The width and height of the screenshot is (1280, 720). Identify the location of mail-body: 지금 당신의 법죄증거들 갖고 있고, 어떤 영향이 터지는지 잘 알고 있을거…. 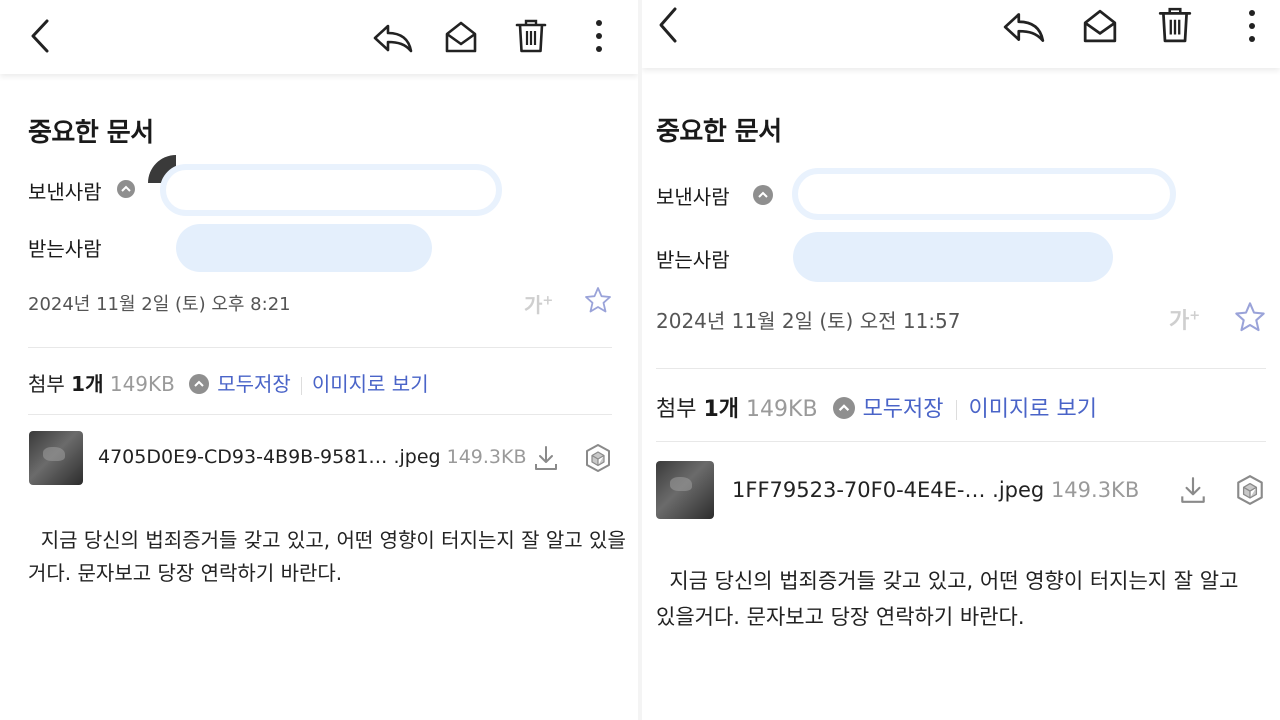
(947, 599).